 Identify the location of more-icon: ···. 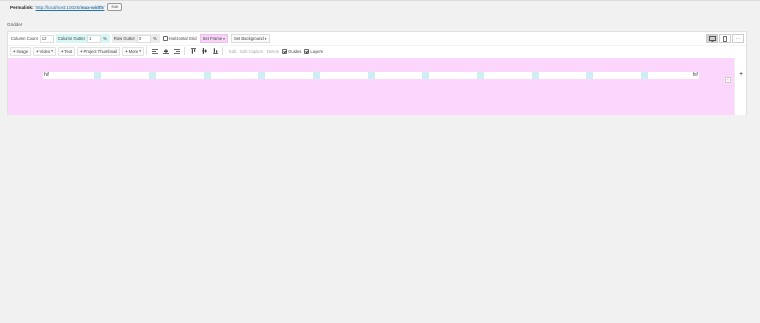
(738, 38).